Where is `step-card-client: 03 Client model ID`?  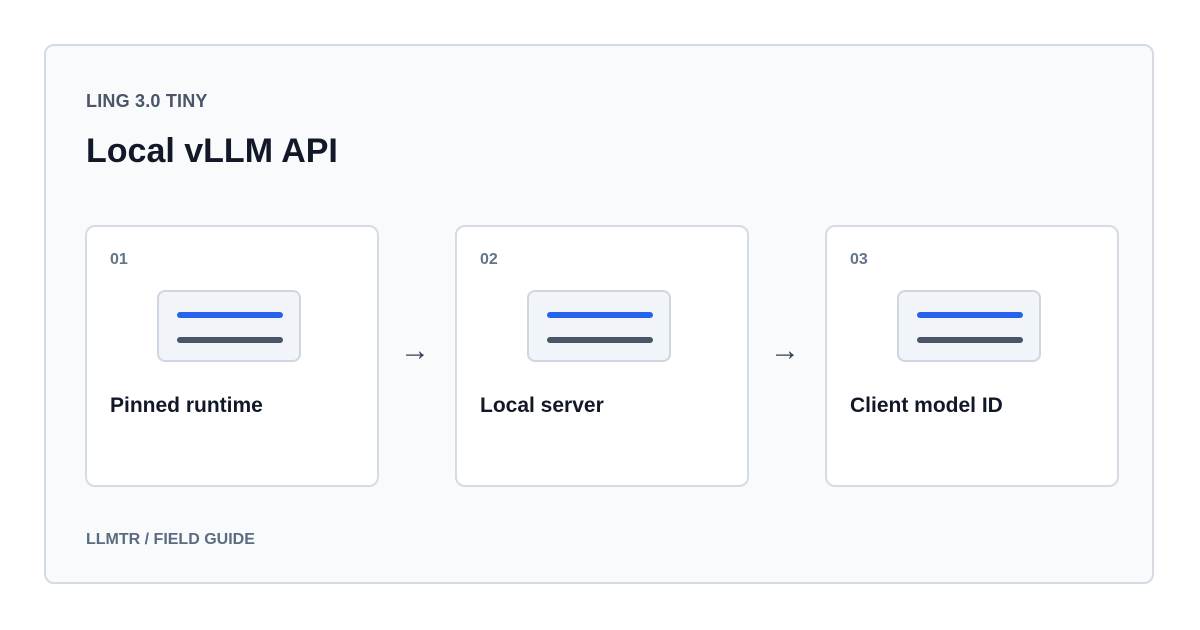 step-card-client: 03 Client model ID is located at coordinates (972, 356).